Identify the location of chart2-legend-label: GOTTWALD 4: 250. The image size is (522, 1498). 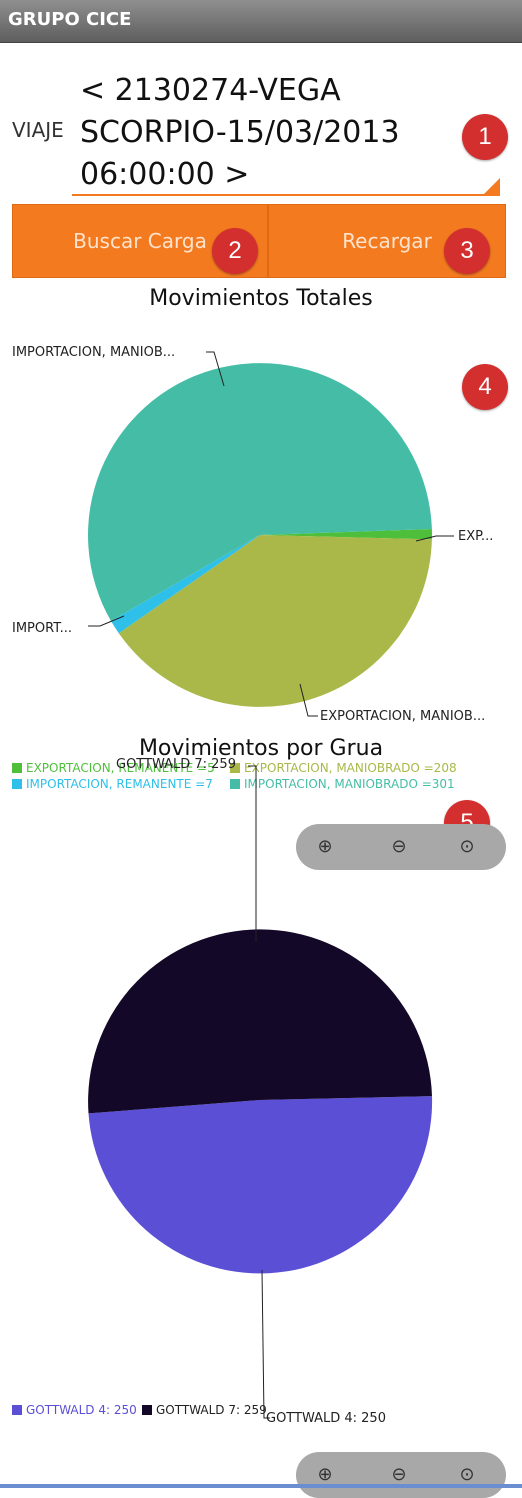
(81, 1410).